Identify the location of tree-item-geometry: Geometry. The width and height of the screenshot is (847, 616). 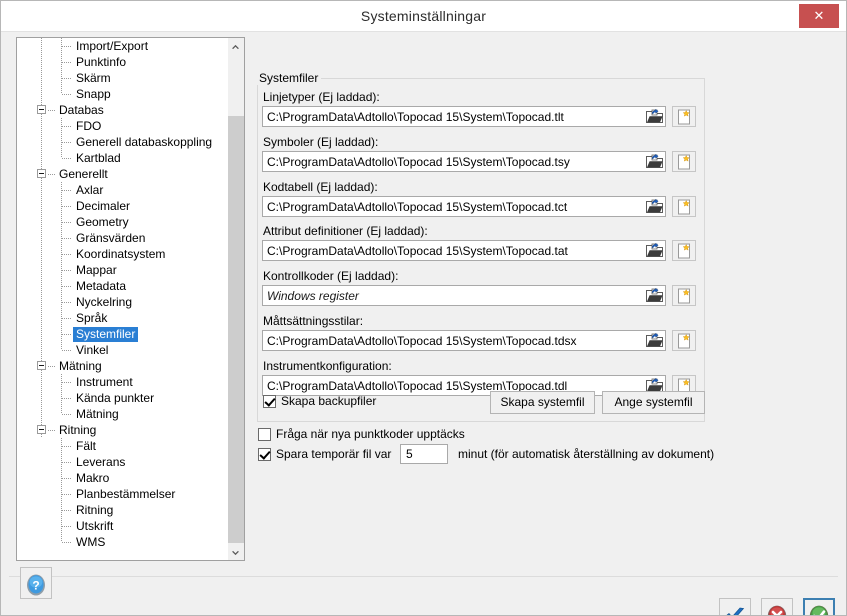
(122, 222).